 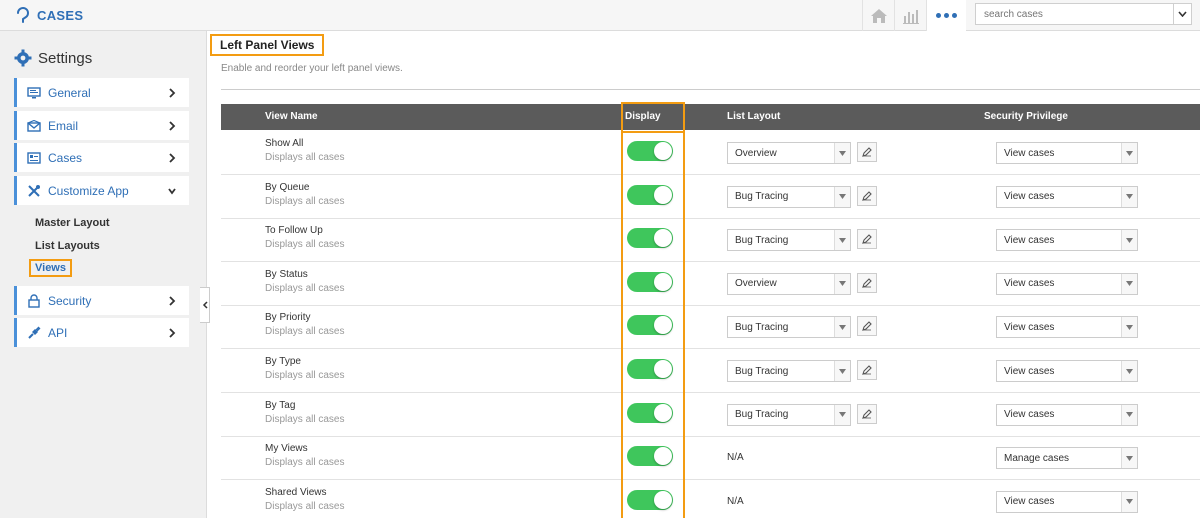 I want to click on bar-chart-icon, so click(x=910, y=16).